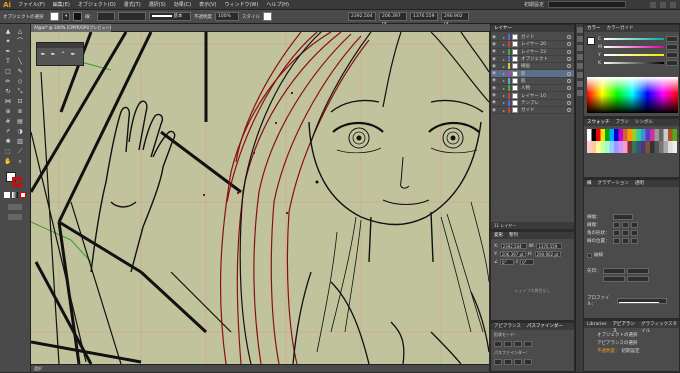 This screenshot has height=373, width=680. What do you see at coordinates (71, 28) in the screenshot?
I see `document-tab: AI@ai* @ 300% (CMYK/GPUプレビュー)` at bounding box center [71, 28].